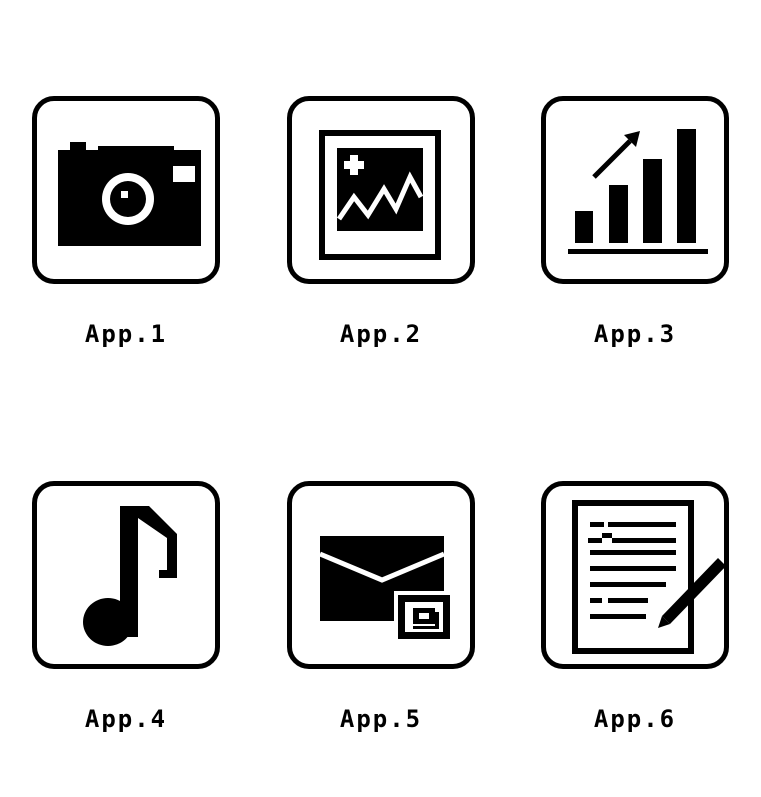 Image resolution: width=761 pixels, height=797 pixels. What do you see at coordinates (126, 719) in the screenshot?
I see `app-4-label: App.4` at bounding box center [126, 719].